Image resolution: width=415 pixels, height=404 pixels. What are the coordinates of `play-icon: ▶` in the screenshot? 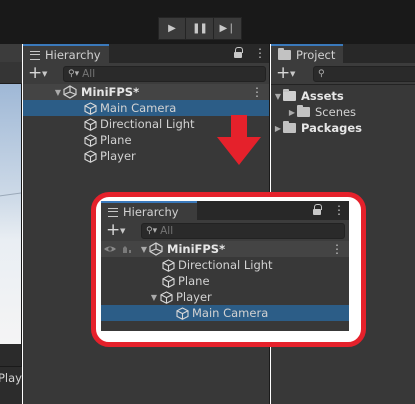 It's located at (172, 28).